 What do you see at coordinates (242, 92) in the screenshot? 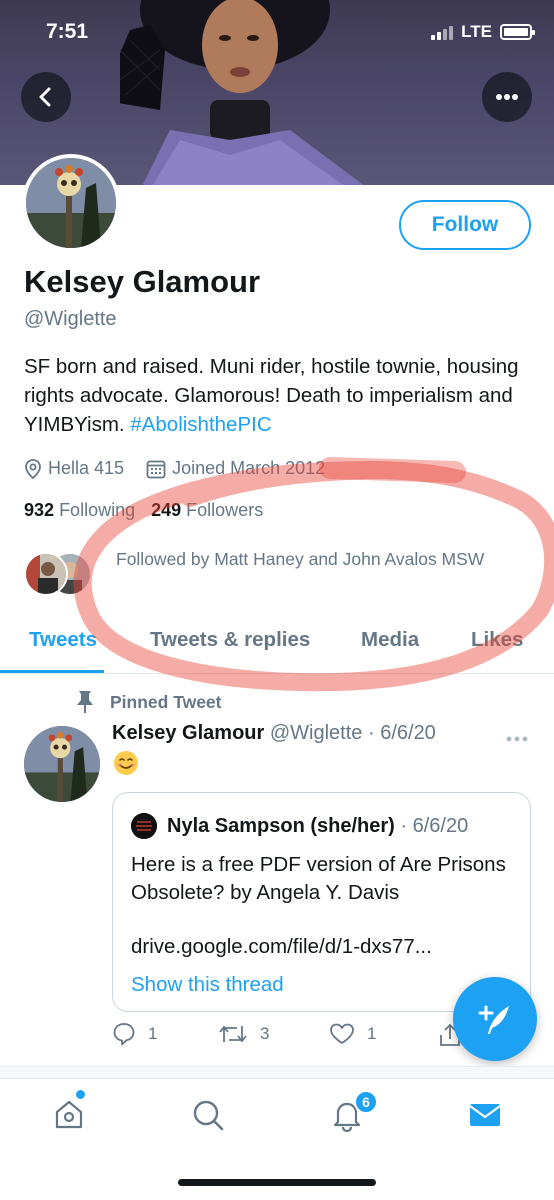
I see `banner-photo` at bounding box center [242, 92].